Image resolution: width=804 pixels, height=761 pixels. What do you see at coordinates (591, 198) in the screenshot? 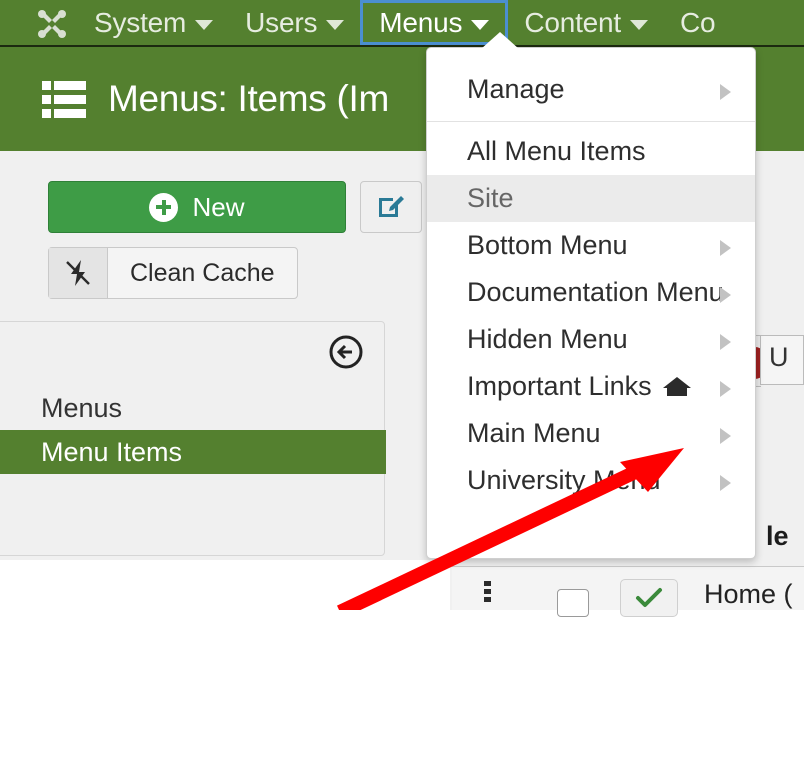
I see `dropdown-group-label-site: Site` at bounding box center [591, 198].